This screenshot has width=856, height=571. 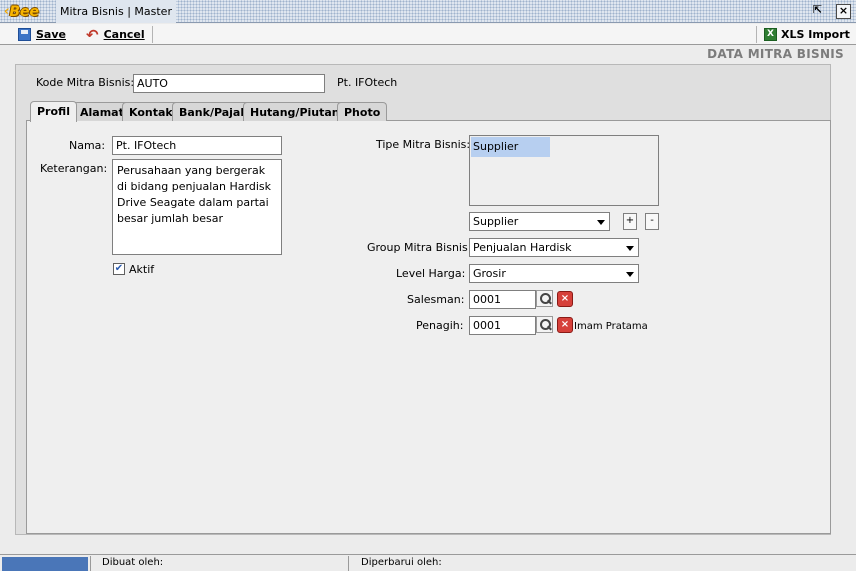 What do you see at coordinates (85, 82) in the screenshot?
I see `kode-mitra-label: Kode Mitra Bisnis:` at bounding box center [85, 82].